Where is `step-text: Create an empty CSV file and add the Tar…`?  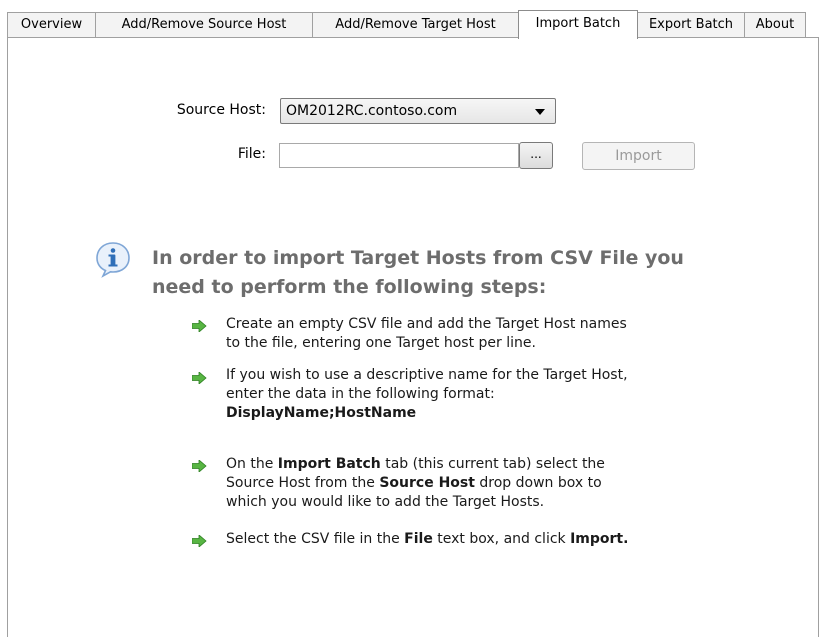
step-text: Create an empty CSV file and add the Tar… is located at coordinates (426, 324).